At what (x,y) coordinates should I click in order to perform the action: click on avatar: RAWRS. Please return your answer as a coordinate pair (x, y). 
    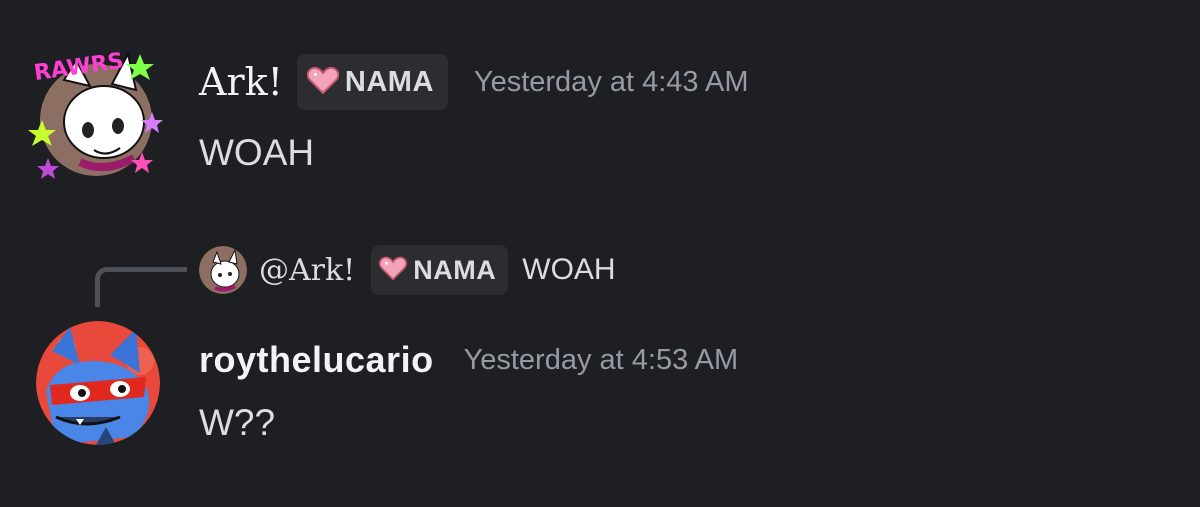
    Looking at the image, I should click on (94, 110).